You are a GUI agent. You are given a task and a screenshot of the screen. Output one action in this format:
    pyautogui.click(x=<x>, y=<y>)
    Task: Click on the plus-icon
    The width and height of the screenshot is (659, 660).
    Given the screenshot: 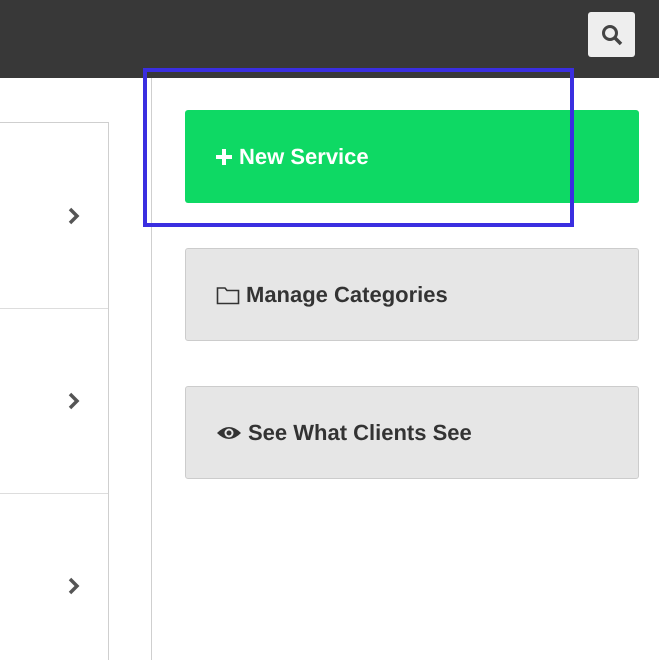 What is the action you would take?
    pyautogui.click(x=224, y=157)
    